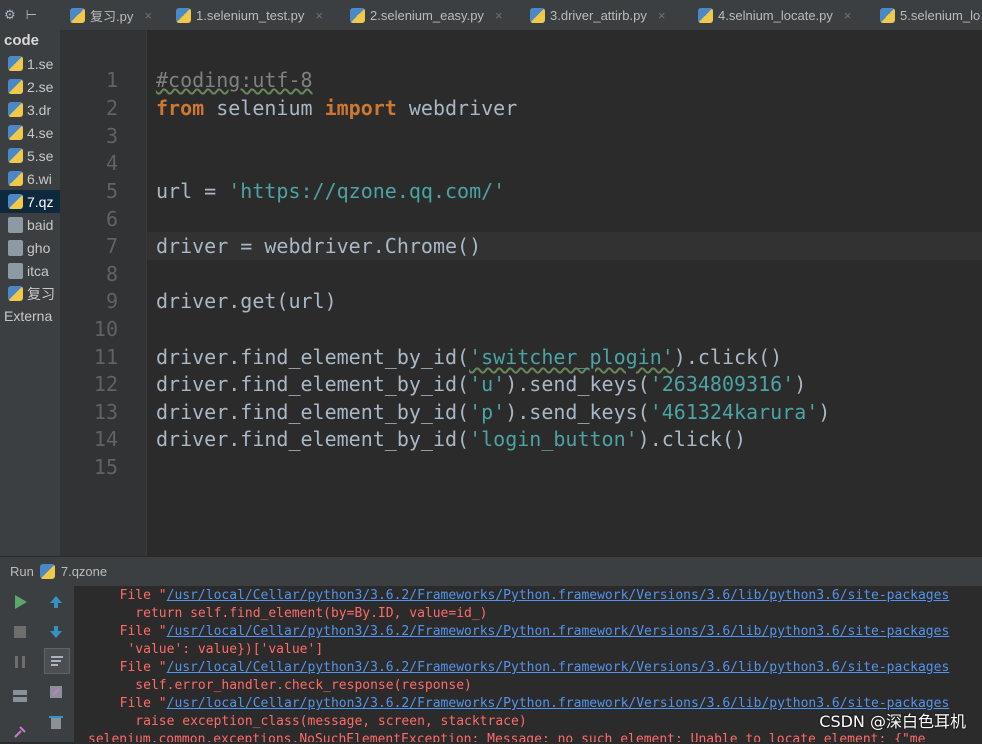 This screenshot has width=982, height=744. I want to click on tab-bar-tools: ⚙ ⊢, so click(32, 15).